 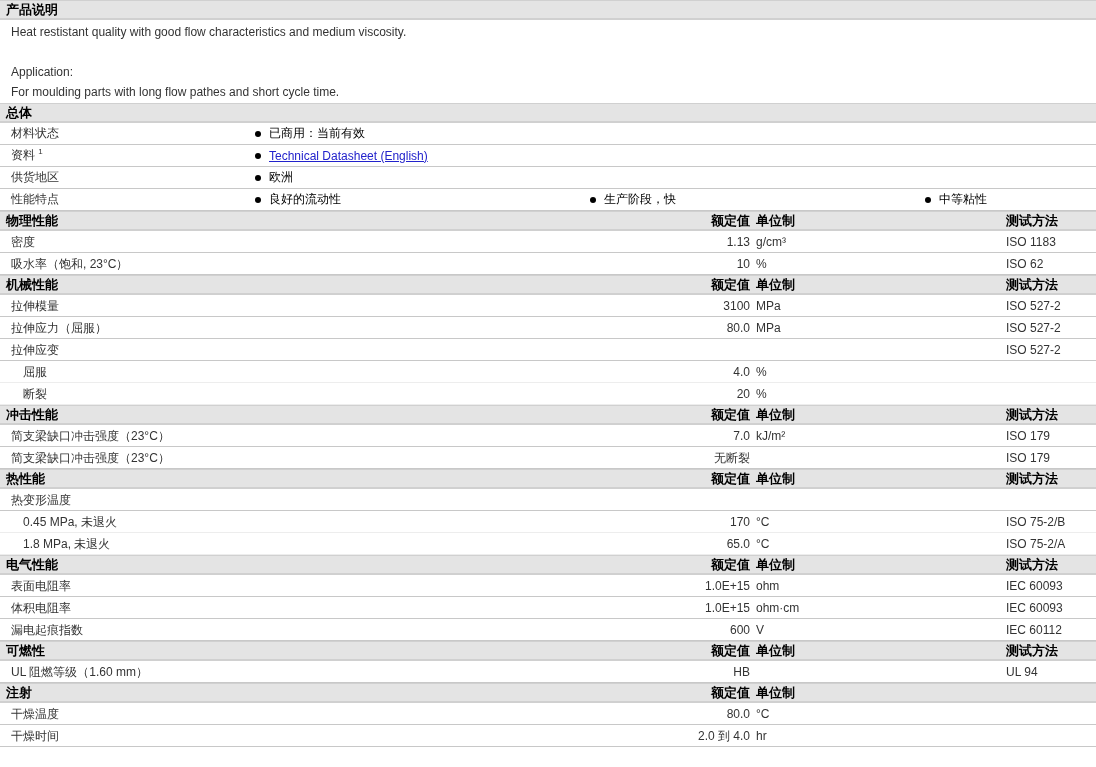 I want to click on property-unit: V, so click(x=760, y=629).